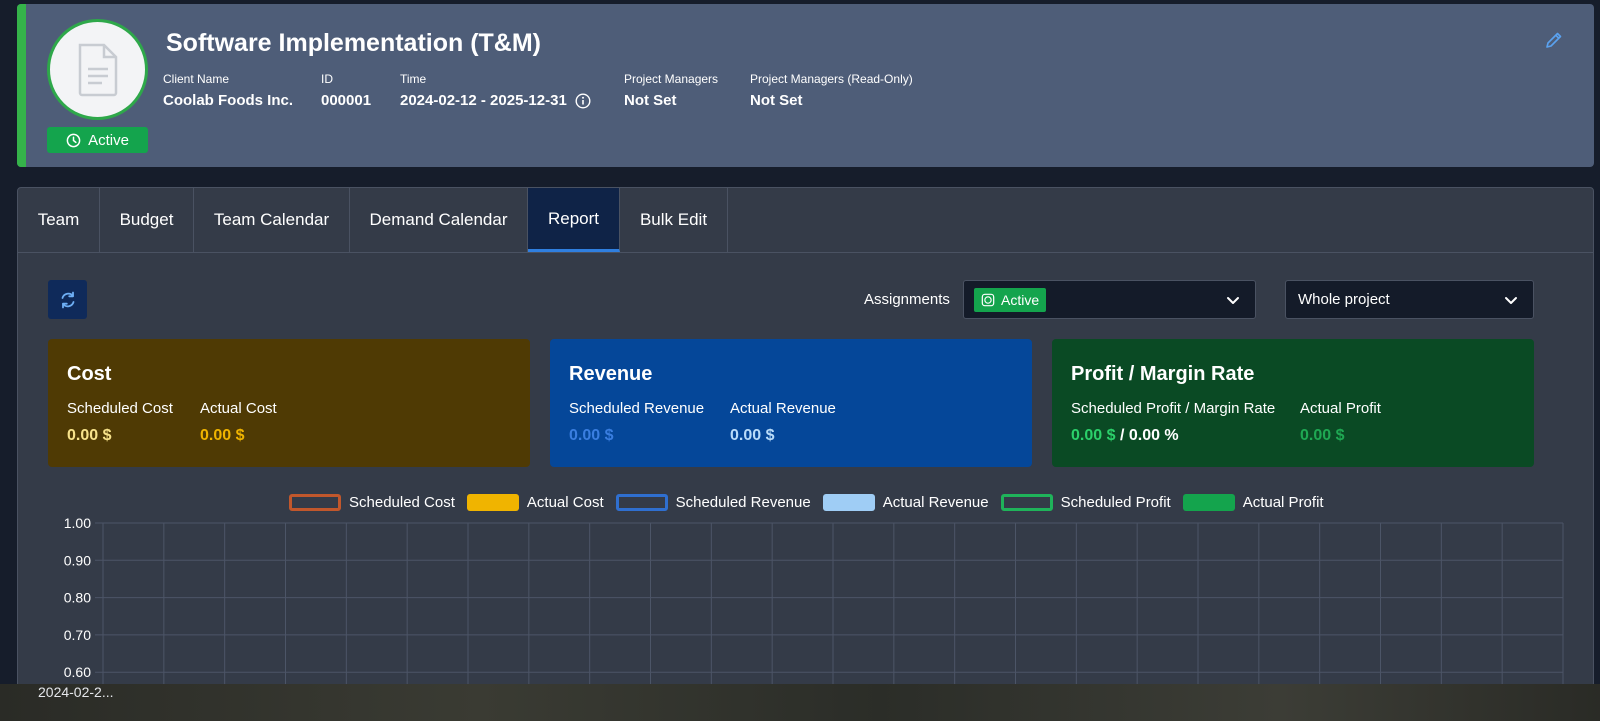 The height and width of the screenshot is (721, 1600). I want to click on legend-item-scheduled-profit: Scheduled Profit, so click(1085, 502).